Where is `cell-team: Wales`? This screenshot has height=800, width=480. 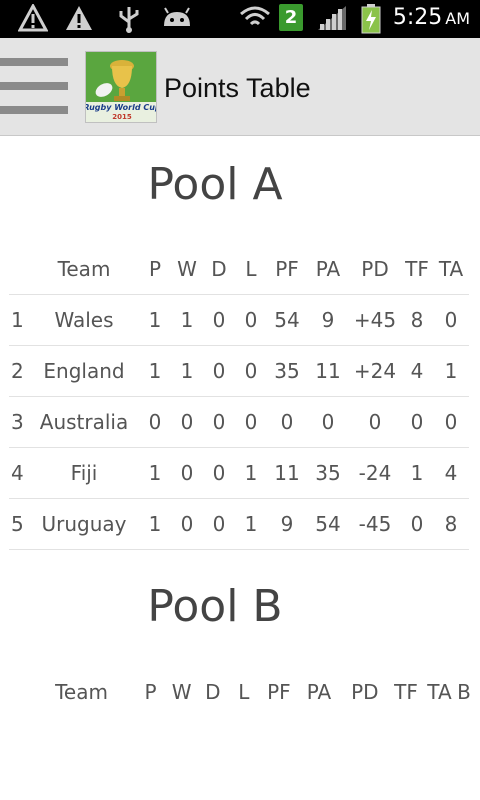 cell-team: Wales is located at coordinates (84, 319).